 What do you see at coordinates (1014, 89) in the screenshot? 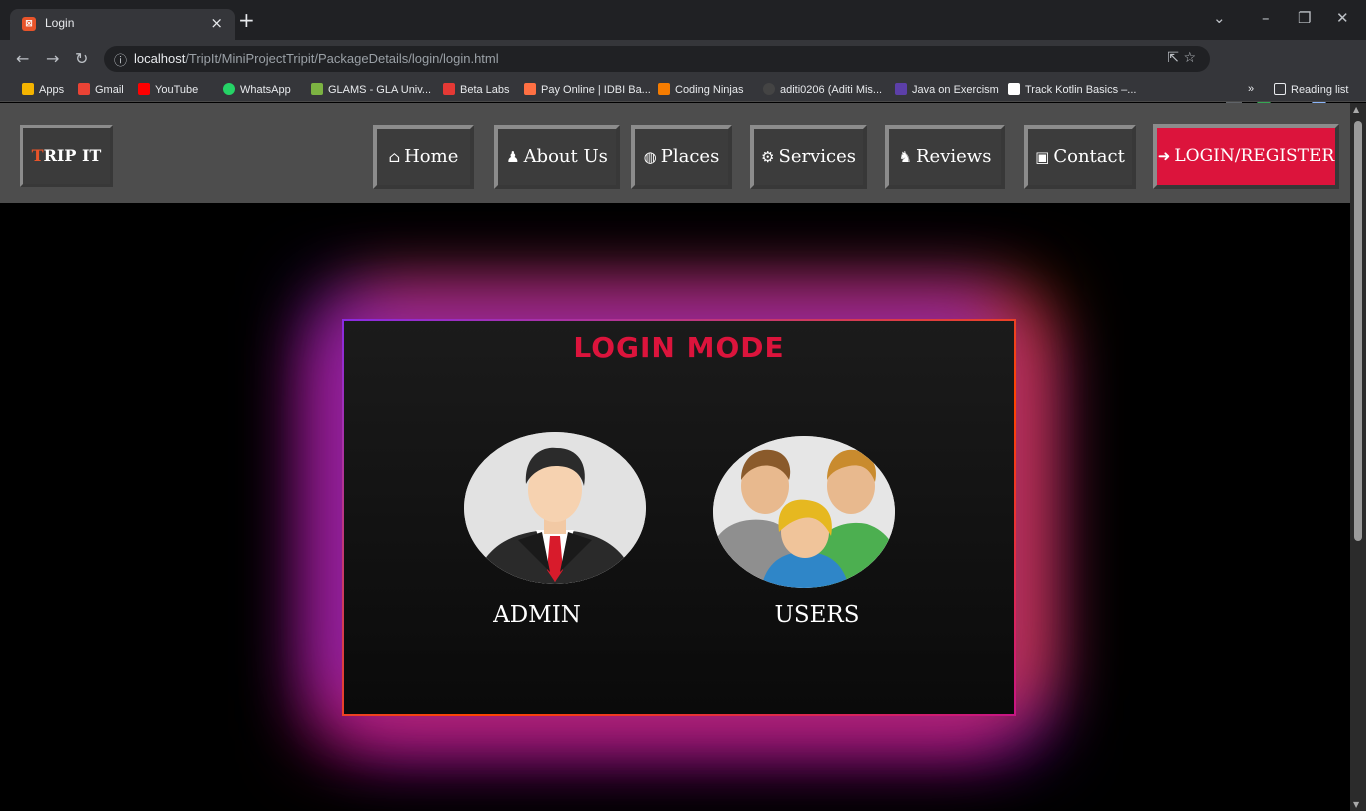
I see `kotlin-icon` at bounding box center [1014, 89].